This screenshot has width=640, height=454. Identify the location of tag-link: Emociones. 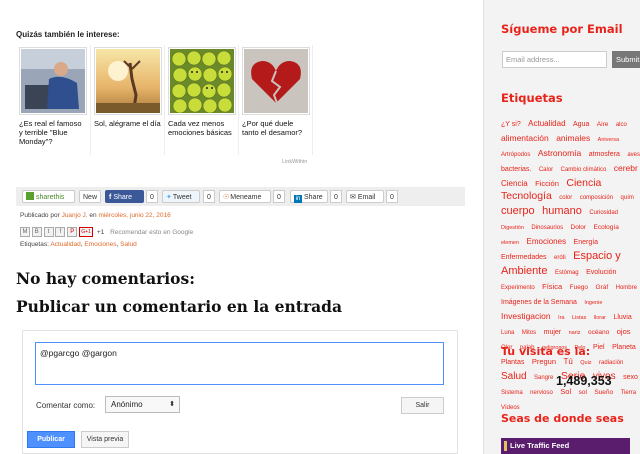
(547, 241).